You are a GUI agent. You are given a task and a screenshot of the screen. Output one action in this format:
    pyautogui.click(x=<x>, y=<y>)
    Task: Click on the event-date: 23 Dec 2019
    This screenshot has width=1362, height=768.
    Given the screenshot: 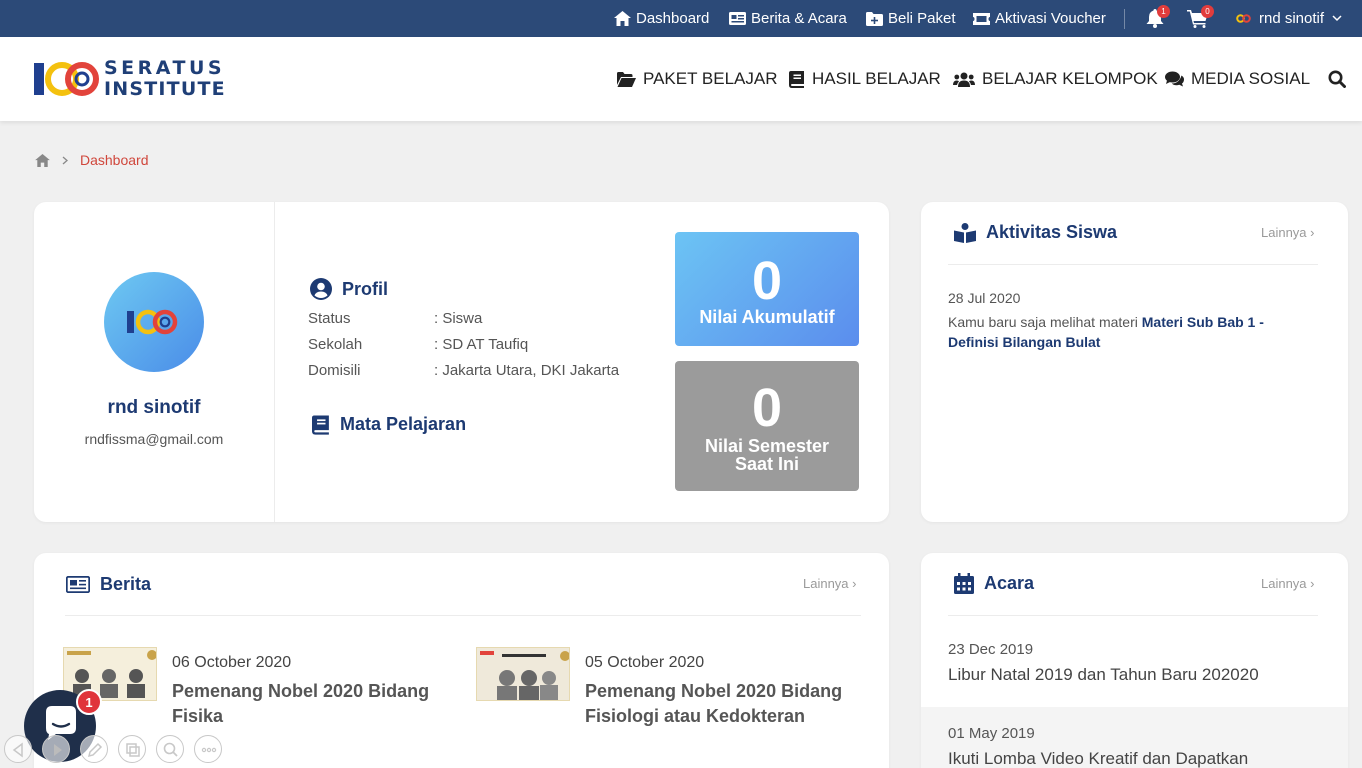 What is the action you would take?
    pyautogui.click(x=991, y=649)
    